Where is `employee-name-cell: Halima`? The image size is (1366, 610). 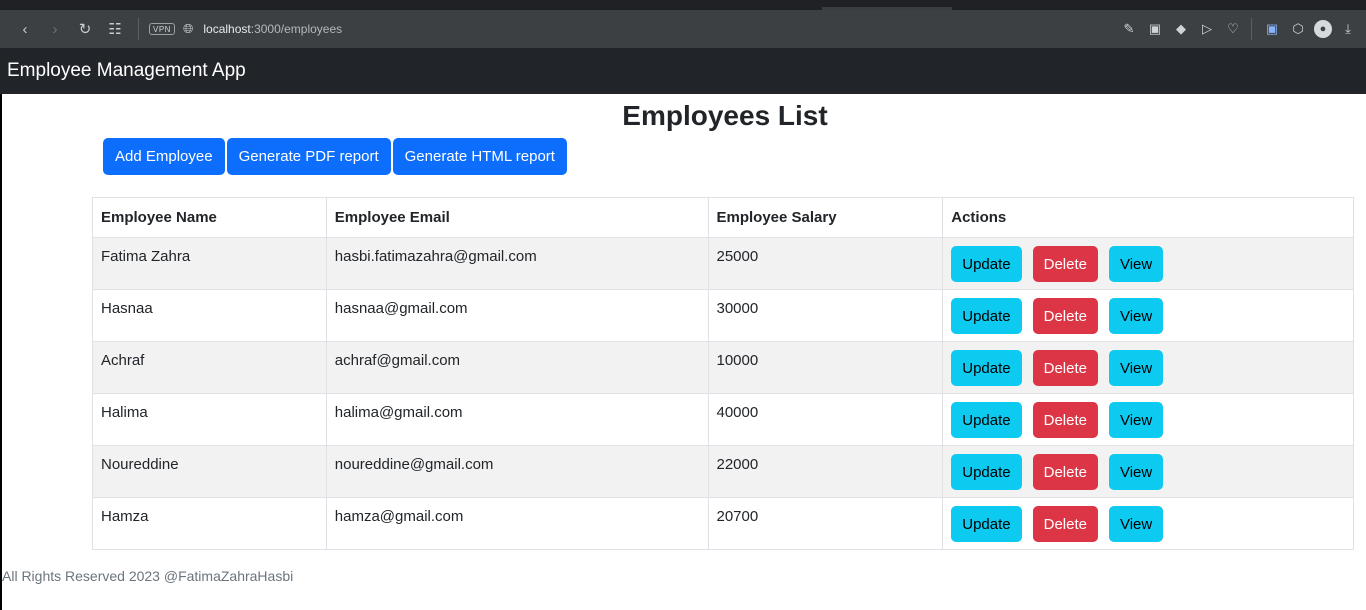
employee-name-cell: Halima is located at coordinates (209, 419).